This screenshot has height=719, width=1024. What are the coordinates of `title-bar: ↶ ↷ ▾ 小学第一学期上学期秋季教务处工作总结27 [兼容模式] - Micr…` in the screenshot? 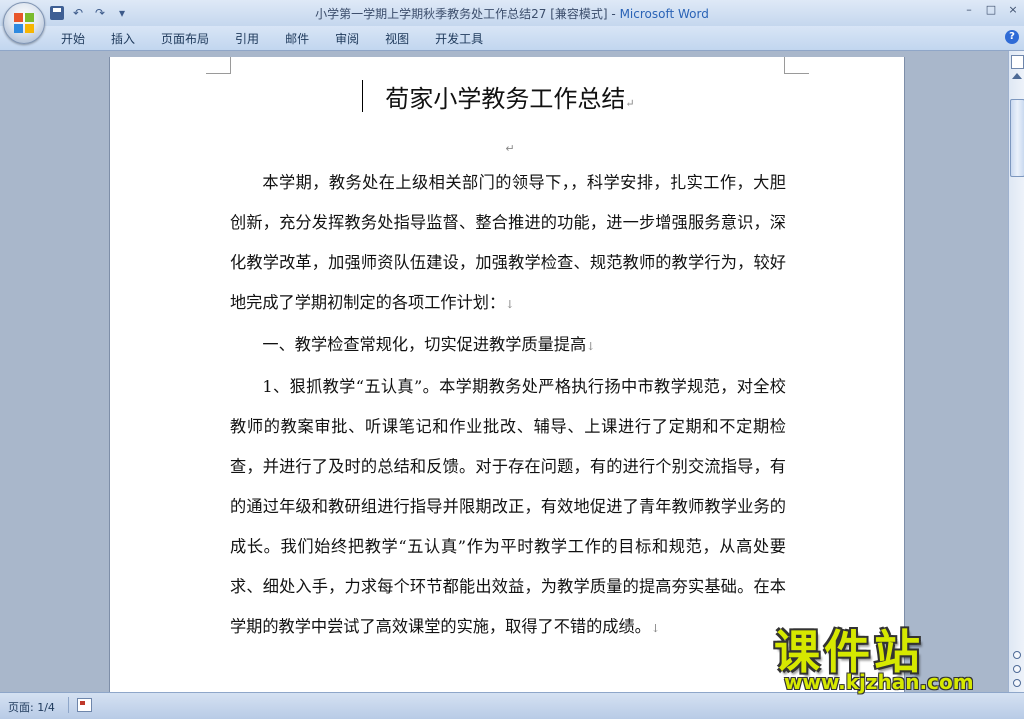 It's located at (512, 22).